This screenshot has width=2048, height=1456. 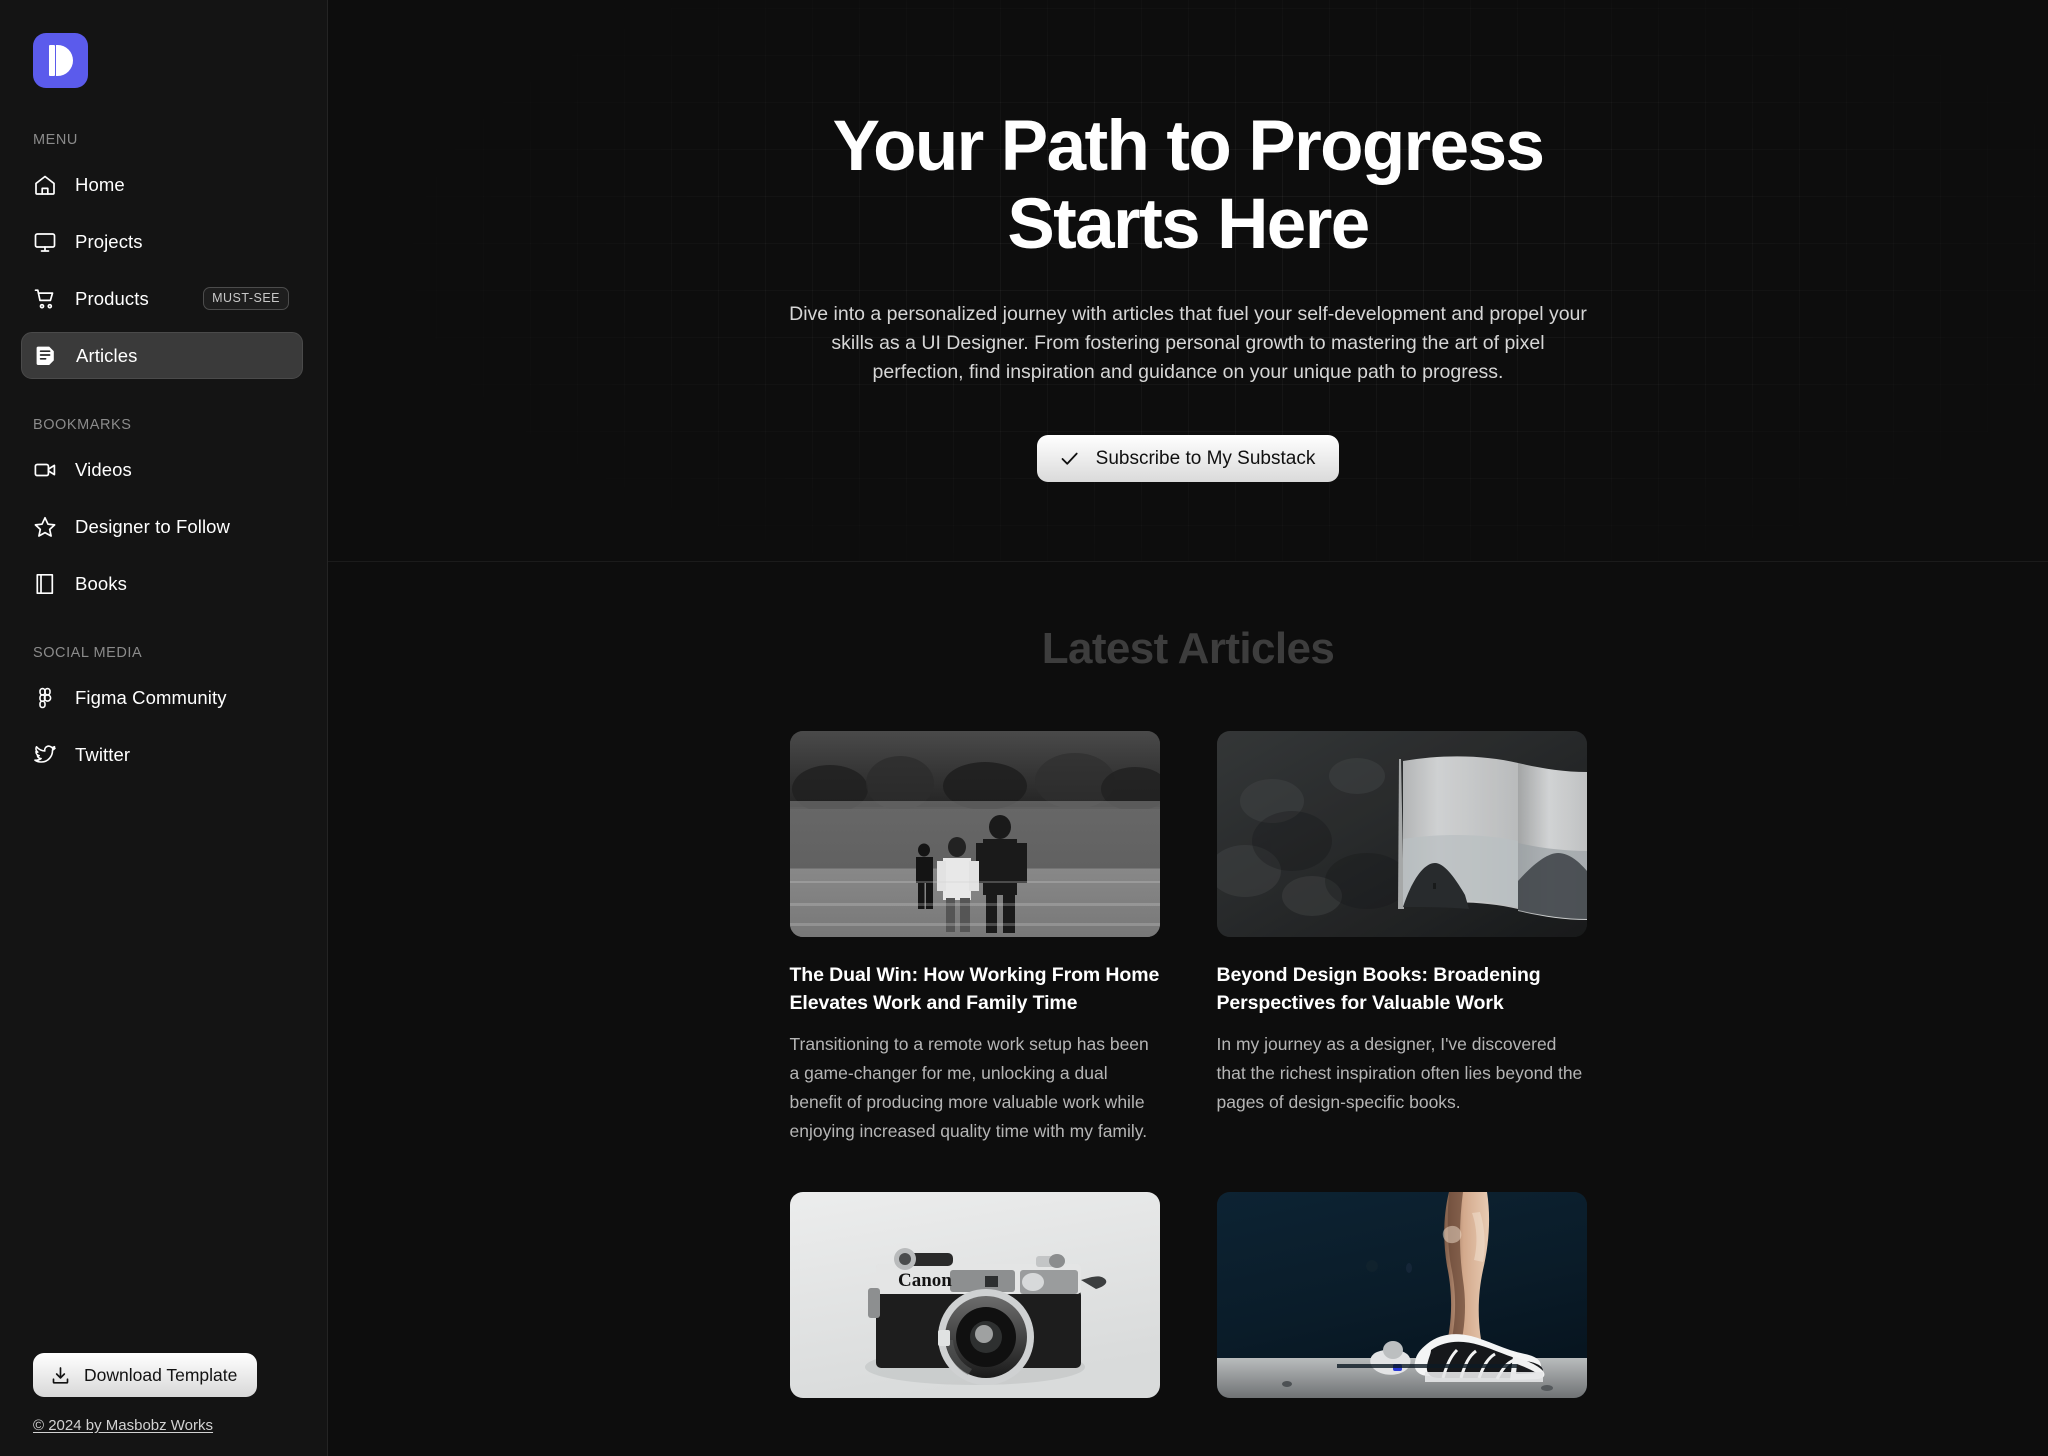 I want to click on status-badge-must-see: MUST-SEE, so click(x=246, y=298).